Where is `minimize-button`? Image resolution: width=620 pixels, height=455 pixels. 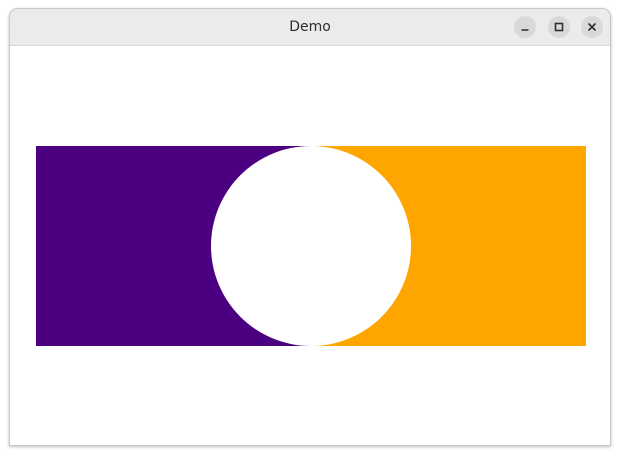
minimize-button is located at coordinates (525, 27).